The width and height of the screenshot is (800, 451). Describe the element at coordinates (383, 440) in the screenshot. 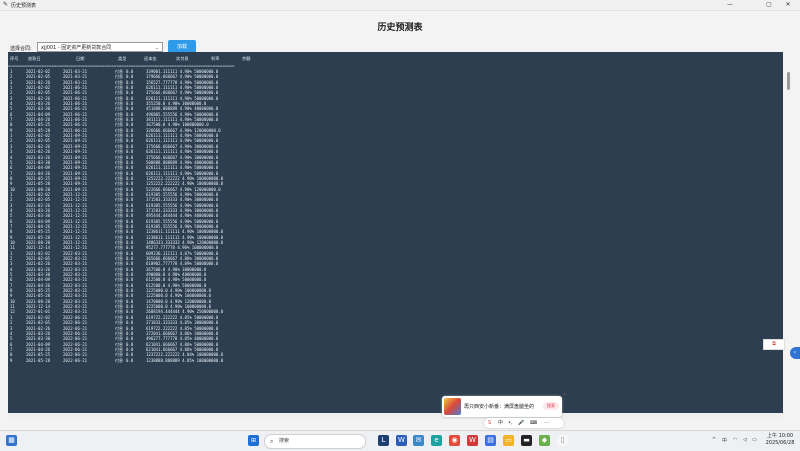

I see `app-l-icon: L` at that location.